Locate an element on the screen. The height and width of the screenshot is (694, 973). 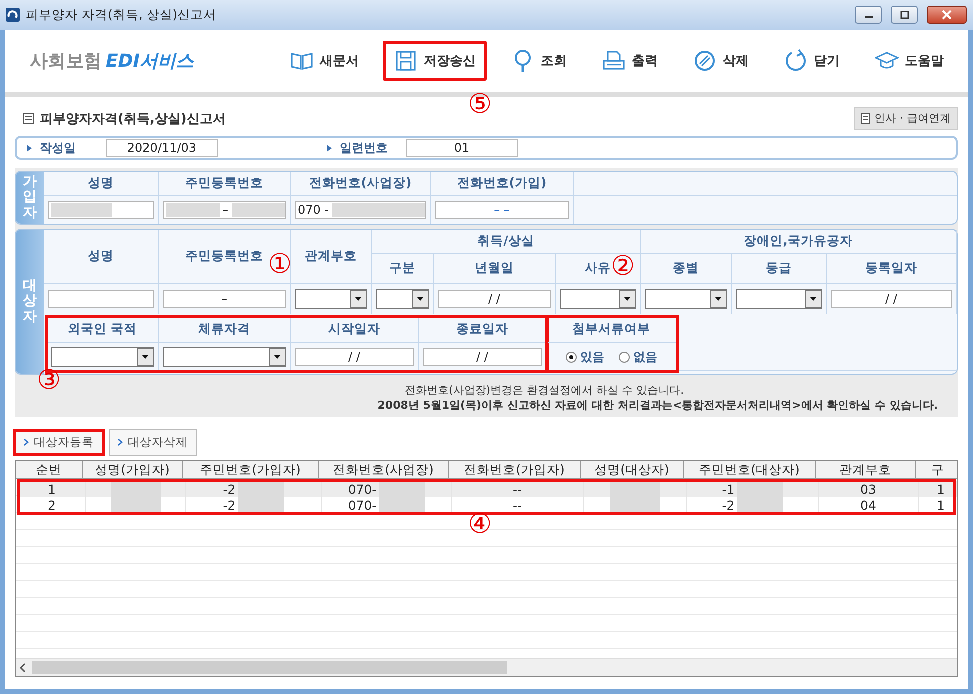
toolbar-button: 저장송신 is located at coordinates (435, 61).